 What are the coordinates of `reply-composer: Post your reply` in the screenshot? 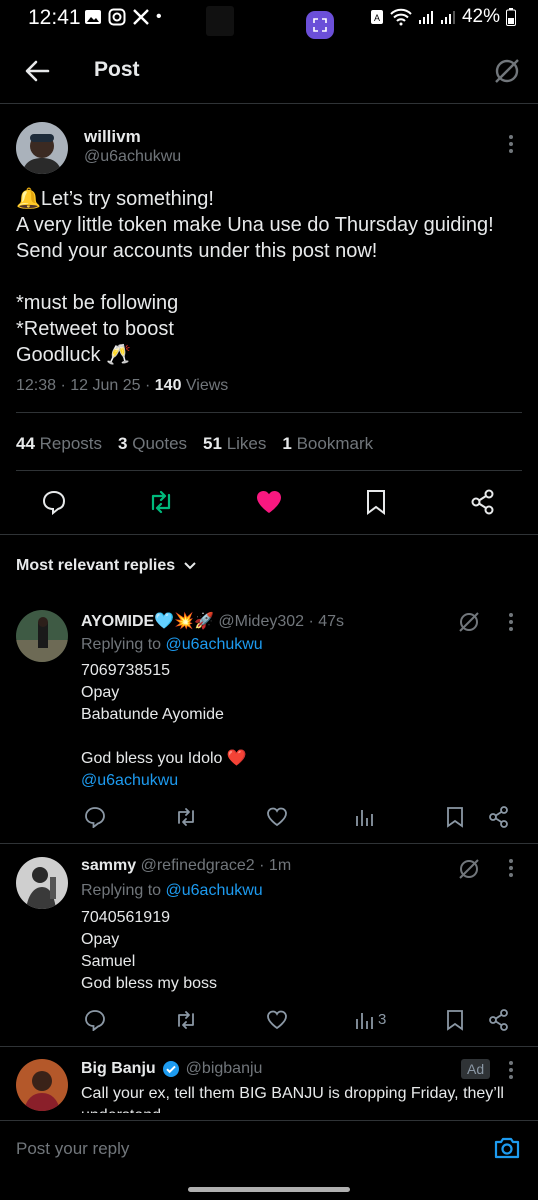 It's located at (269, 1149).